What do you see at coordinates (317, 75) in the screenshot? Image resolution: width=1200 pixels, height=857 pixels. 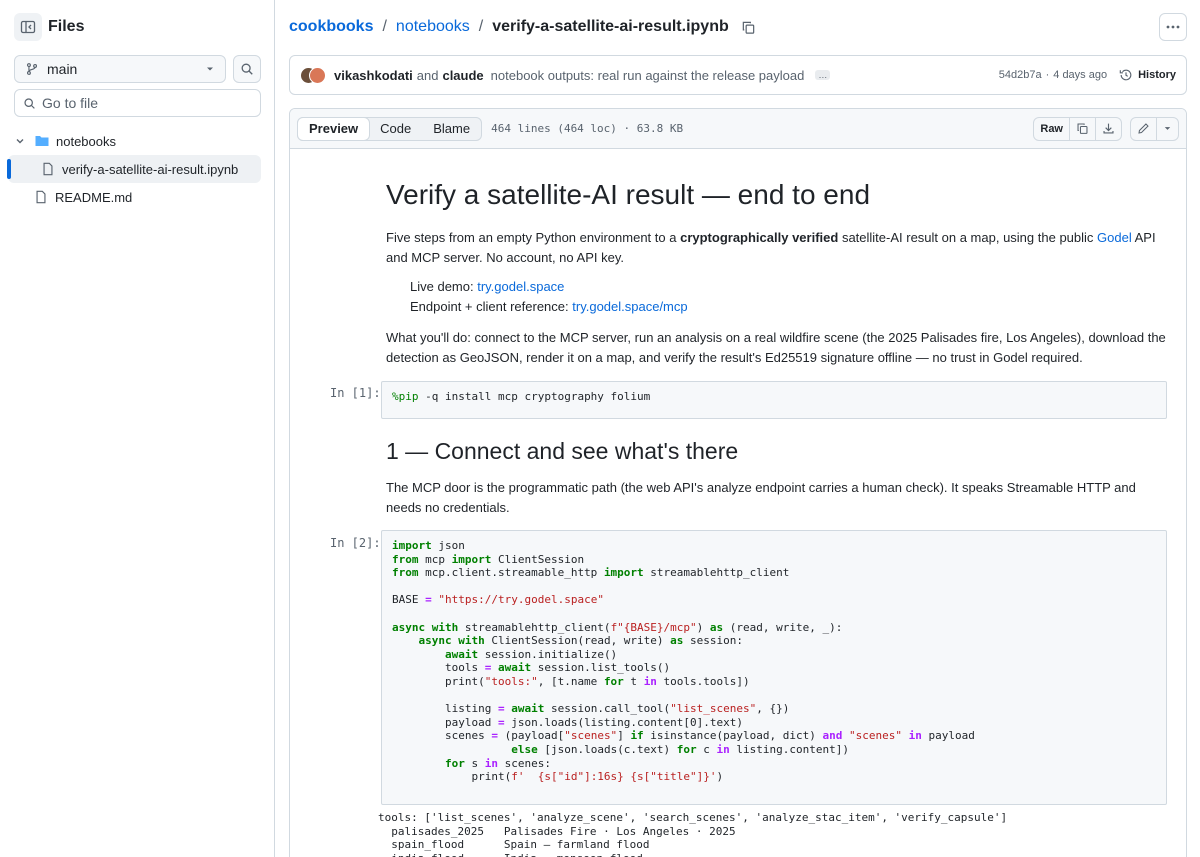 I see `avatar` at bounding box center [317, 75].